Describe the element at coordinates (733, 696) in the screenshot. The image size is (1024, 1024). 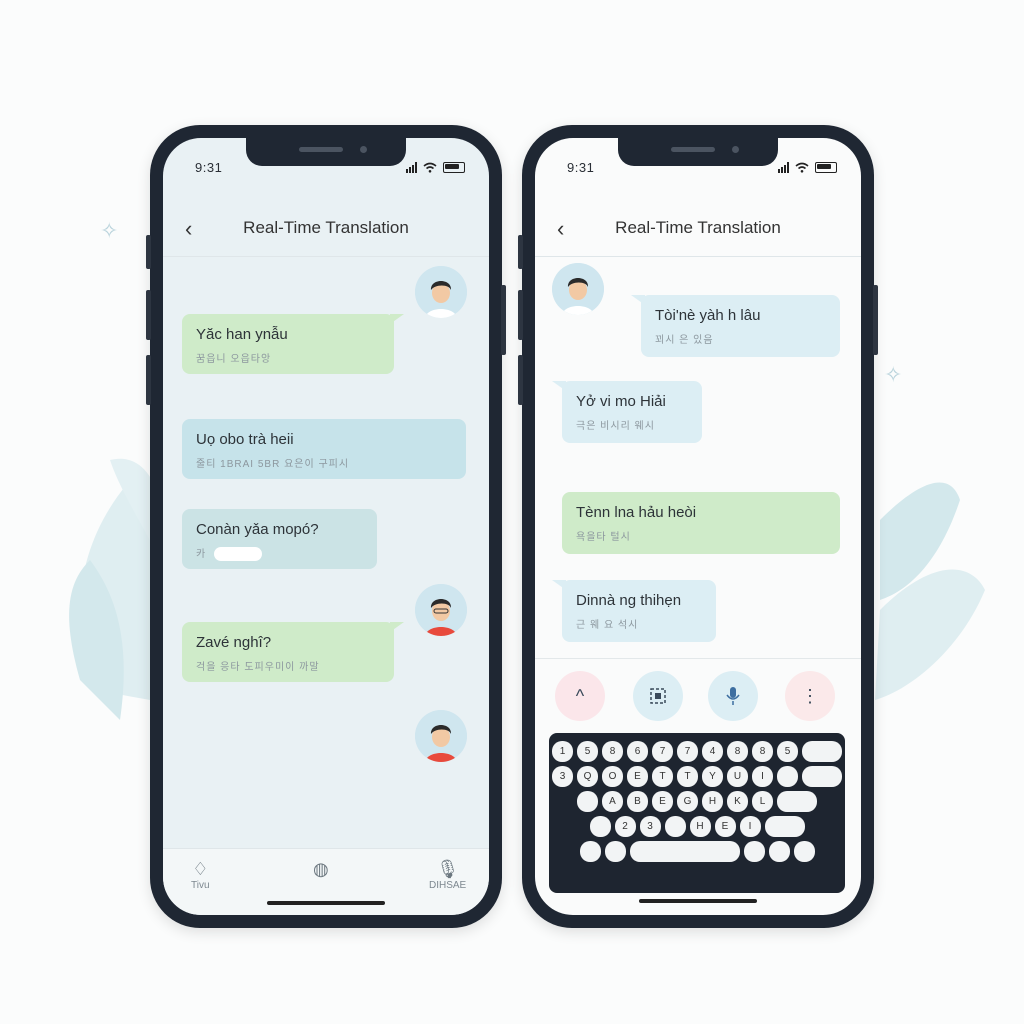
I see `microphone-icon` at that location.